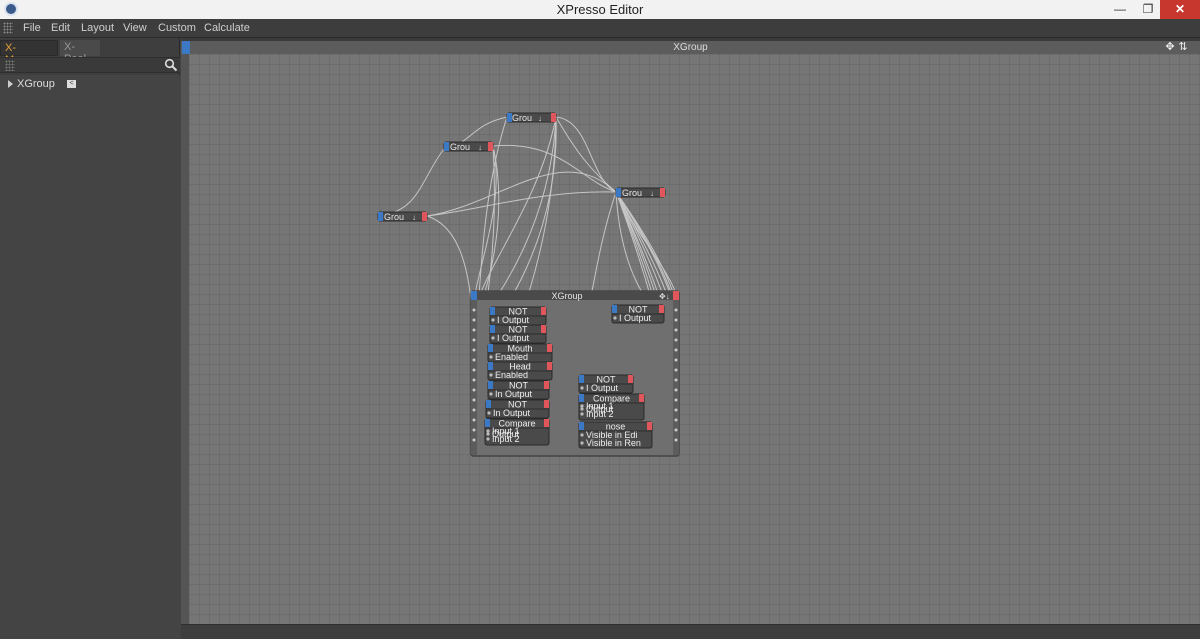  Describe the element at coordinates (615, 435) in the screenshot. I see `xpresso-node: noseVisible in EdiVisible in Ren` at that location.